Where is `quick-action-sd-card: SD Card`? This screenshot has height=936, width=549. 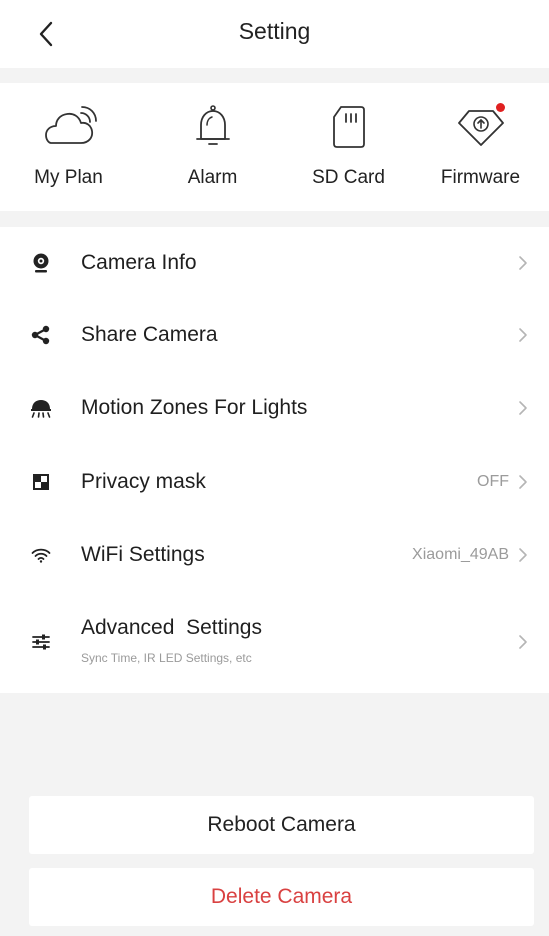 quick-action-sd-card: SD Card is located at coordinates (348, 147).